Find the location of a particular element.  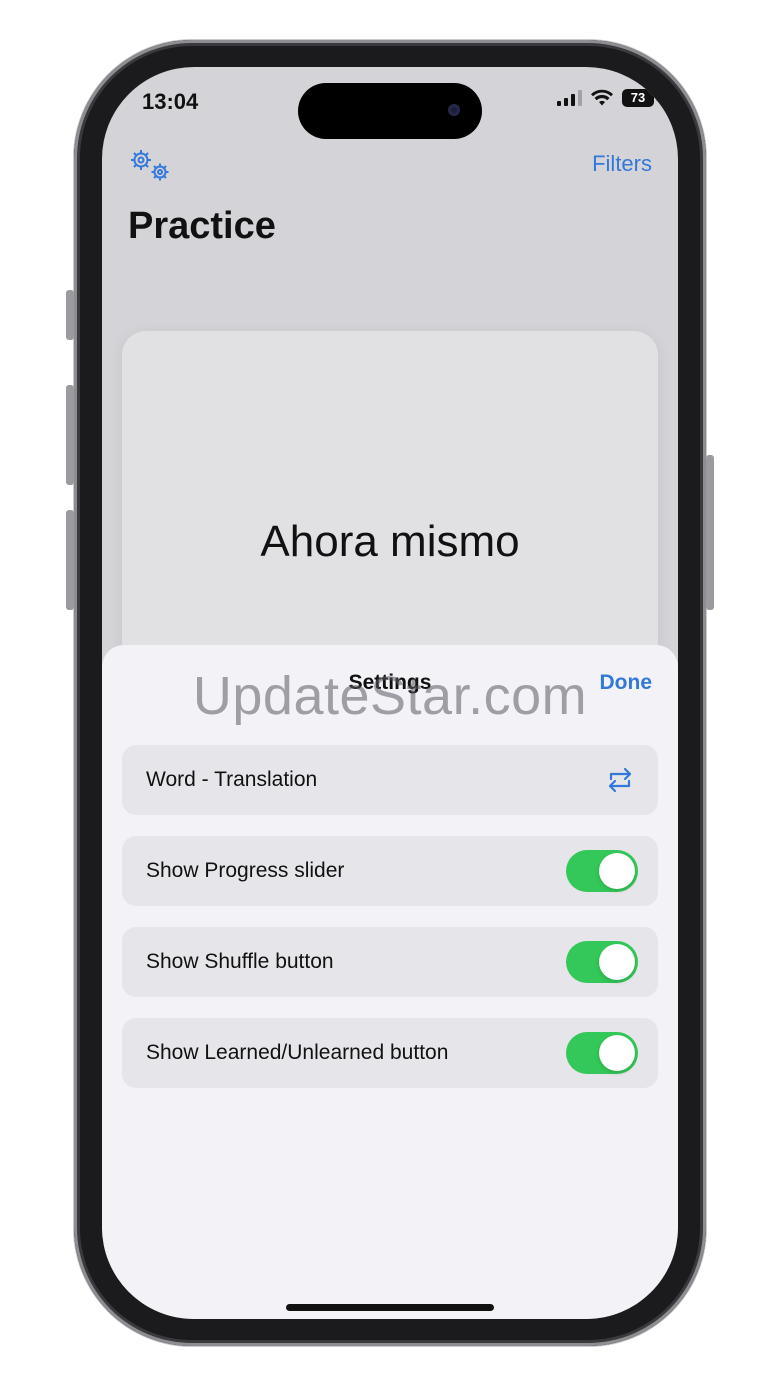

shuffle-button-toggle is located at coordinates (602, 962).